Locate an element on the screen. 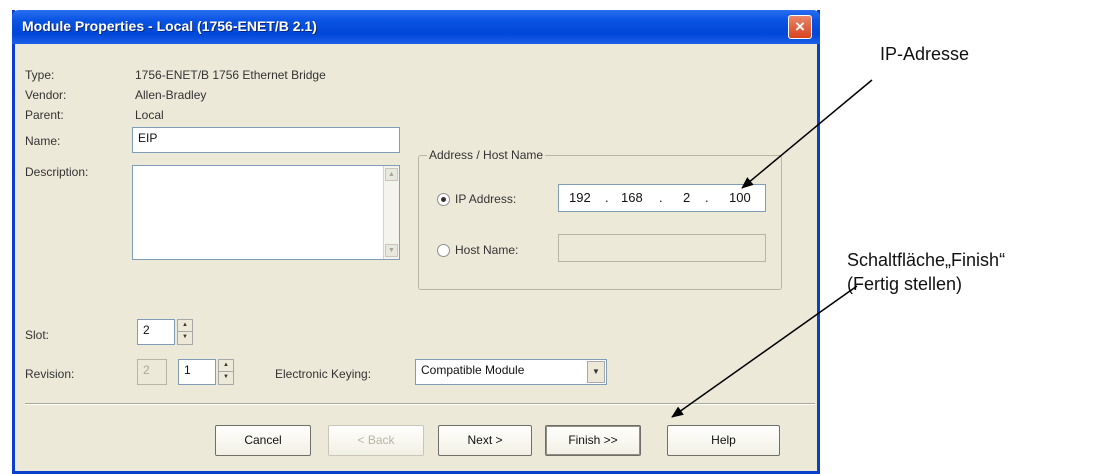  ip-annotation-arrow is located at coordinates (807, 134).